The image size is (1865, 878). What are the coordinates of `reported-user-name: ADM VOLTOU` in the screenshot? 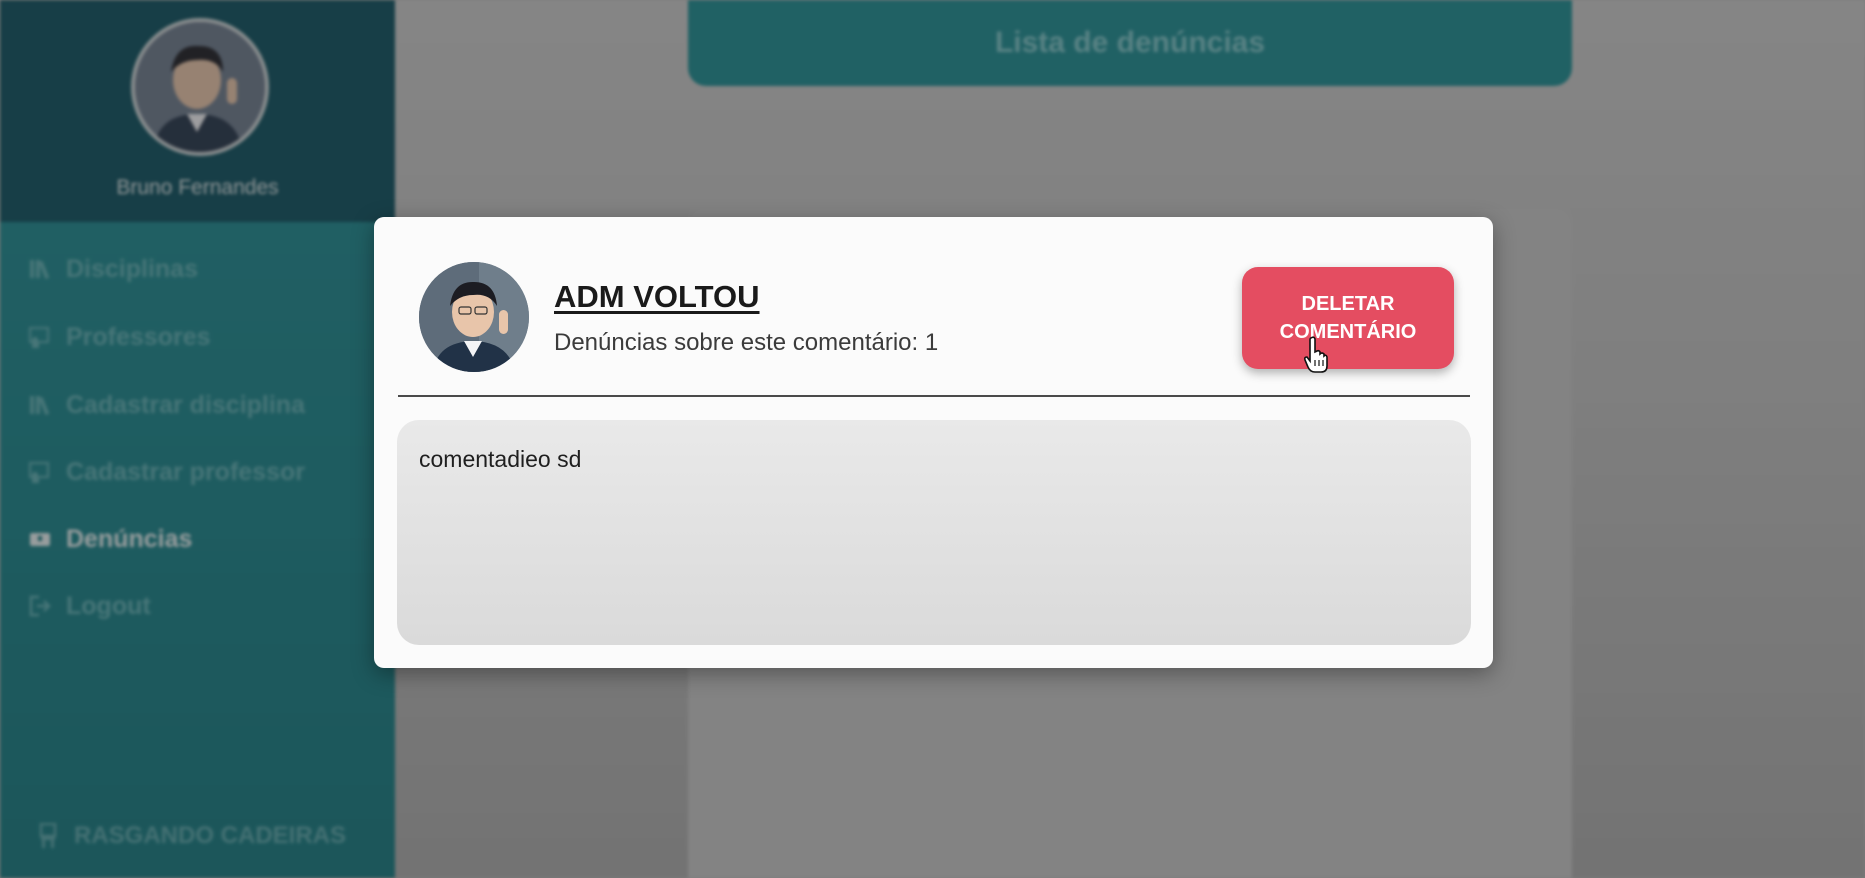 It's located at (657, 297).